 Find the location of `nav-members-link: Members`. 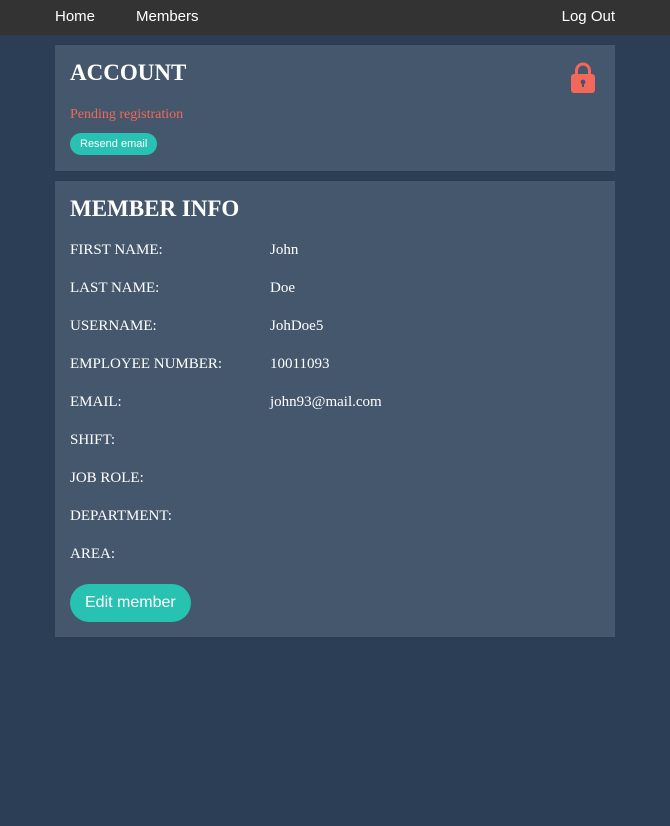

nav-members-link: Members is located at coordinates (167, 17).